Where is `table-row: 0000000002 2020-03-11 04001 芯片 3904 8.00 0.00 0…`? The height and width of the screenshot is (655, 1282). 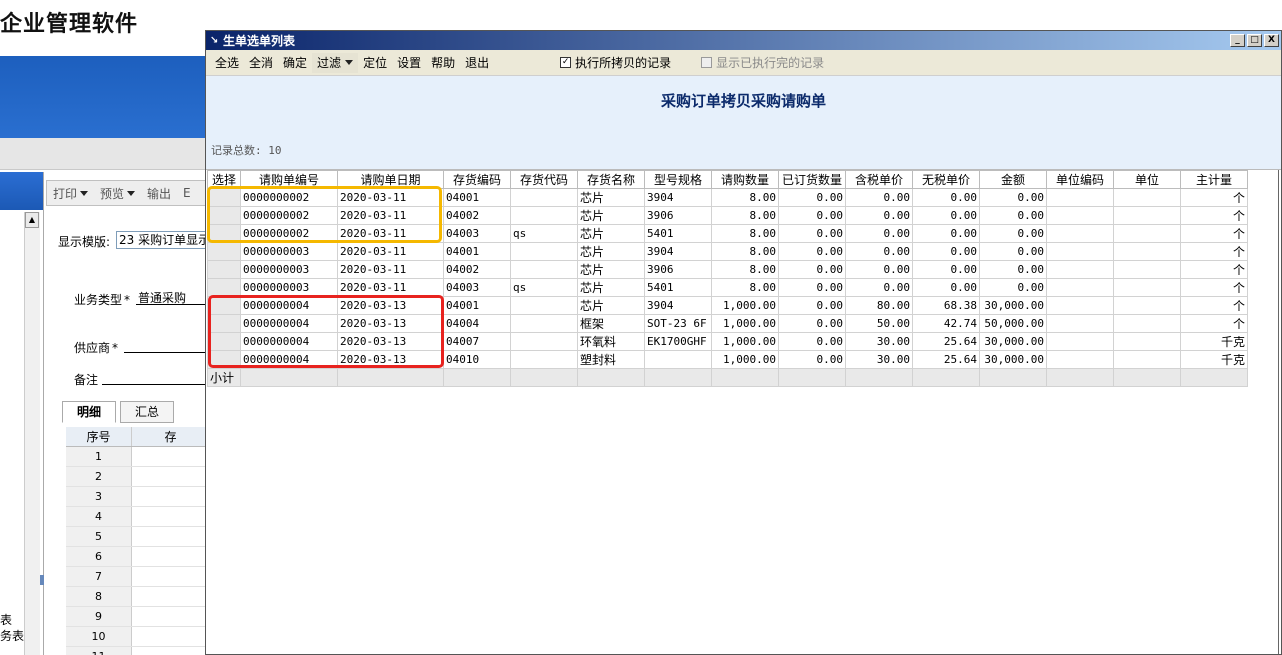
table-row: 0000000002 2020-03-11 04001 芯片 3904 8.00 0.00 0… is located at coordinates (727, 197).